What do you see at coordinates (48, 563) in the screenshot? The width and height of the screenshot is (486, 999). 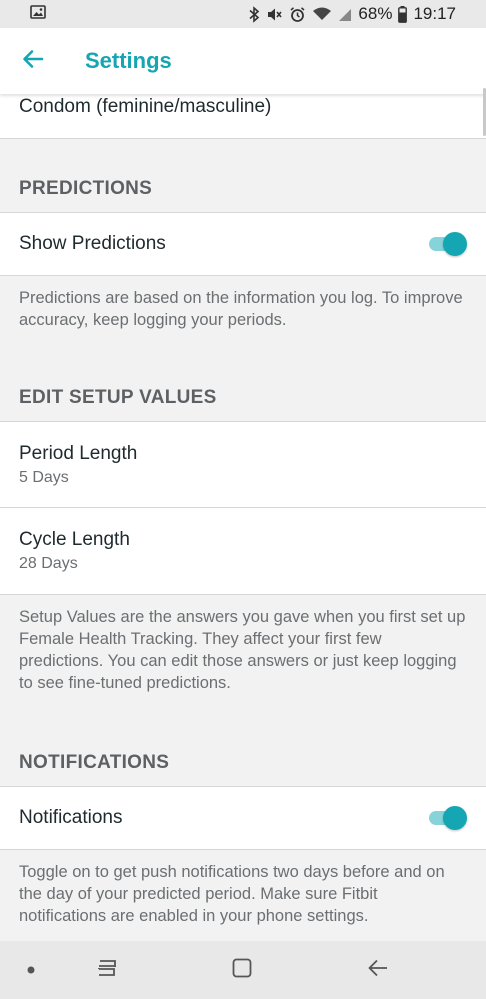 I see `cycle-length-value: 28 Days` at bounding box center [48, 563].